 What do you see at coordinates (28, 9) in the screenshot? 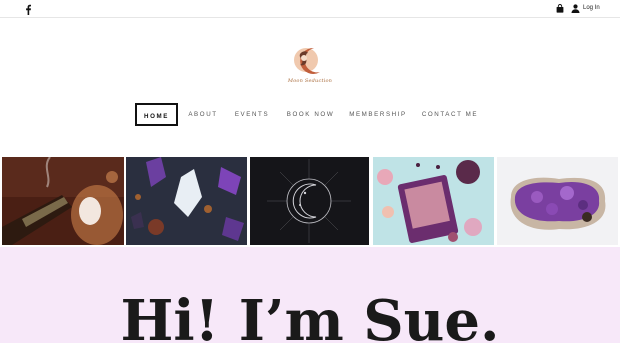
I see `facebook-icon` at bounding box center [28, 9].